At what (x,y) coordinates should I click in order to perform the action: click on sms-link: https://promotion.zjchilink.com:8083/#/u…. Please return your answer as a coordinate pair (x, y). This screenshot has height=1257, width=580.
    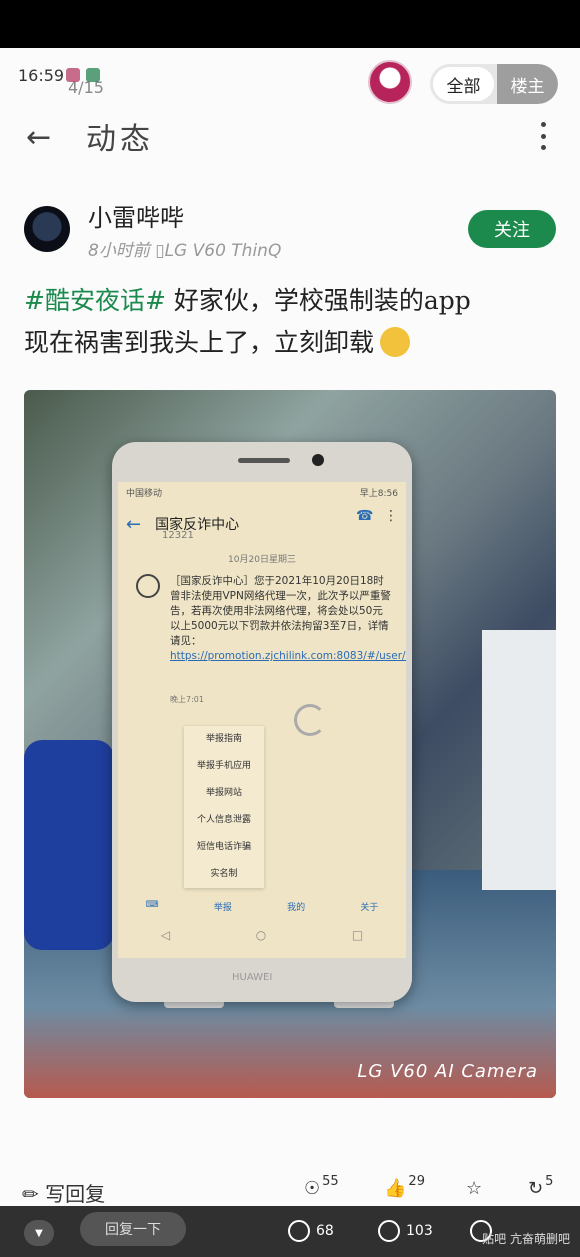
    Looking at the image, I should click on (288, 656).